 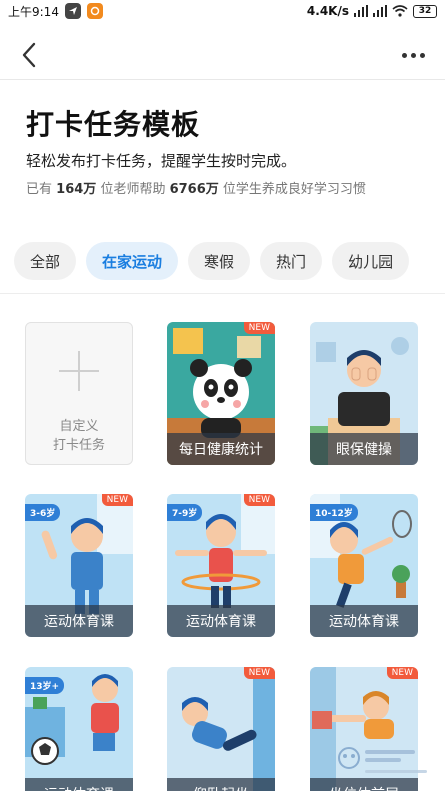 What do you see at coordinates (327, 11) in the screenshot?
I see `network-speed: 4.4K/s` at bounding box center [327, 11].